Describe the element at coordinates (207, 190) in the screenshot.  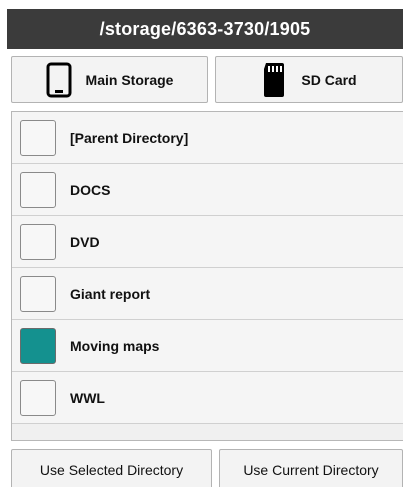
I see `list-item: DOCS` at that location.